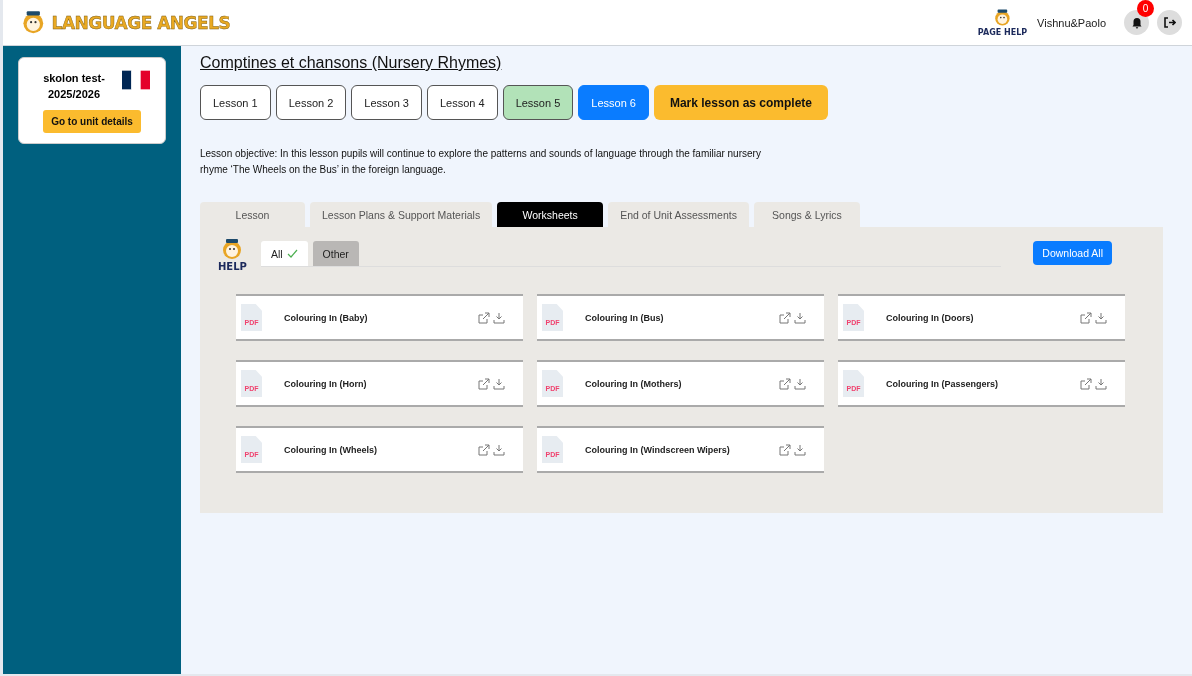 This screenshot has width=1192, height=676. What do you see at coordinates (92, 121) in the screenshot?
I see `unit-details-button: Go to unit details` at bounding box center [92, 121].